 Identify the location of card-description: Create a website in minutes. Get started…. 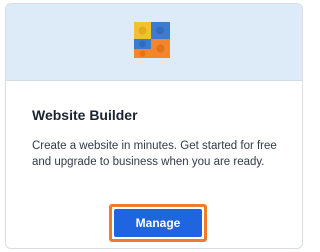
(154, 154).